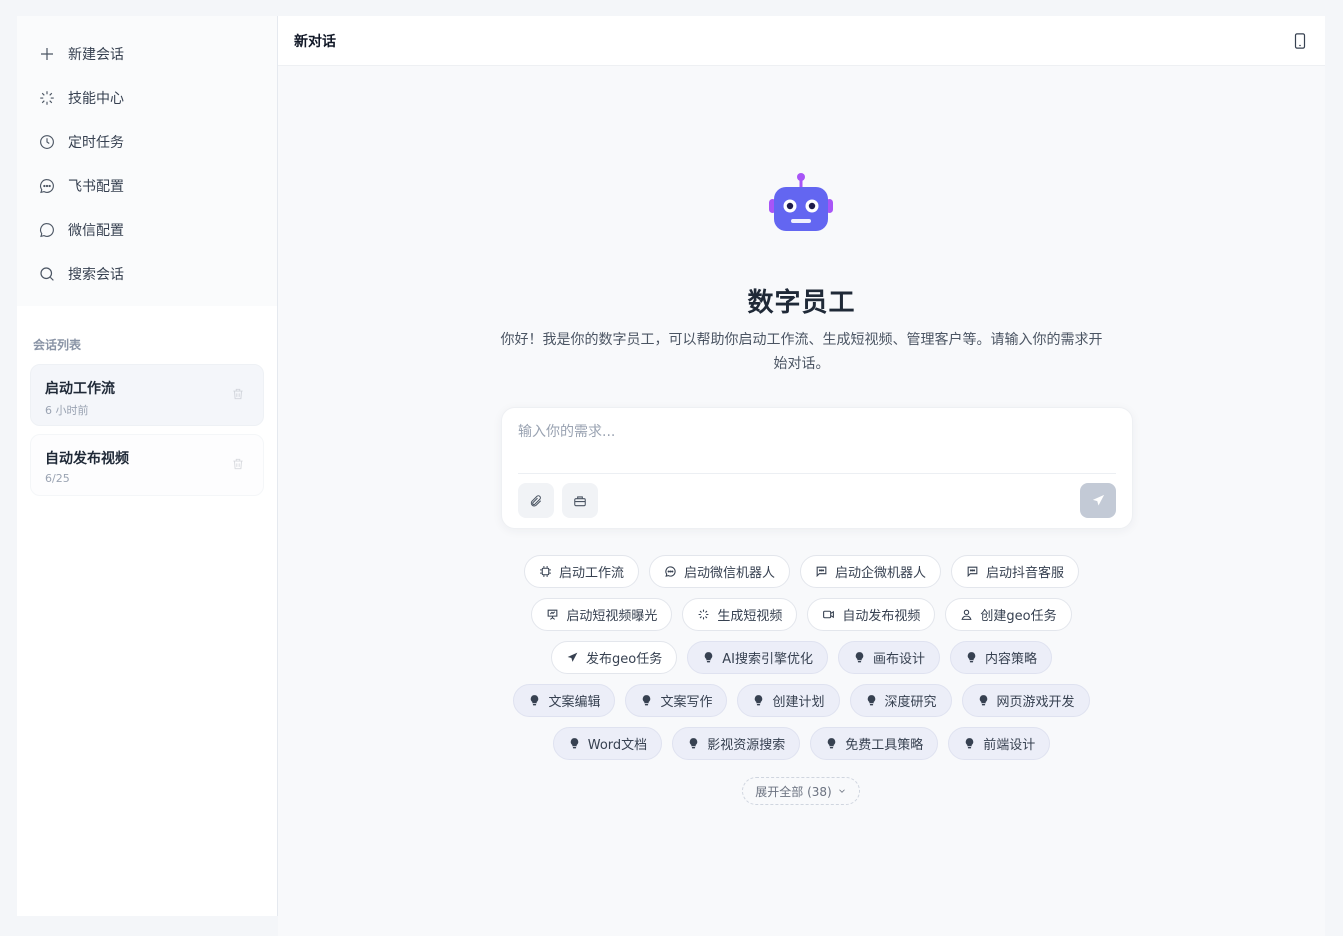 This screenshot has width=1343, height=936. Describe the element at coordinates (545, 571) in the screenshot. I see `cpu-icon` at that location.